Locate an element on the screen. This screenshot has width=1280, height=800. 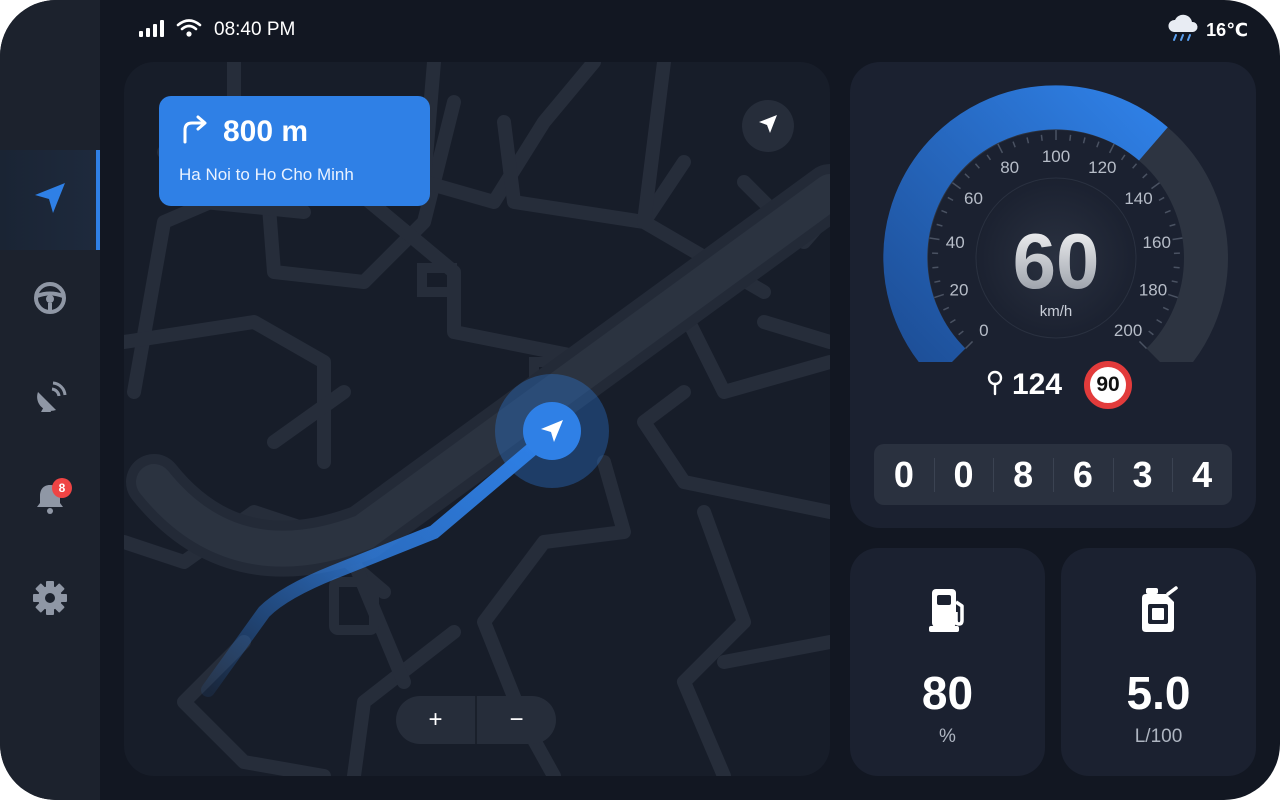
gauge-tick-label: 60 is located at coordinates (973, 198).